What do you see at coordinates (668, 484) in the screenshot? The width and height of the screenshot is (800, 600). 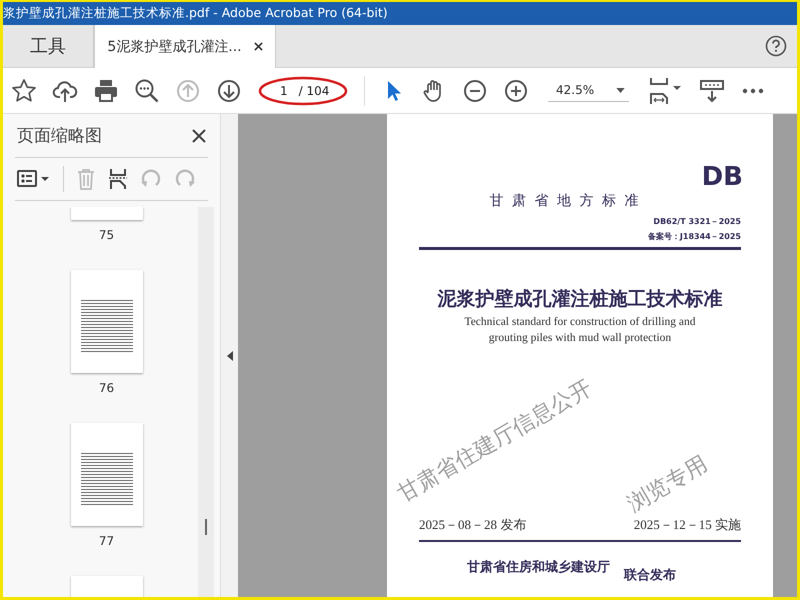 I see `watermark-text: 浏览专用` at bounding box center [668, 484].